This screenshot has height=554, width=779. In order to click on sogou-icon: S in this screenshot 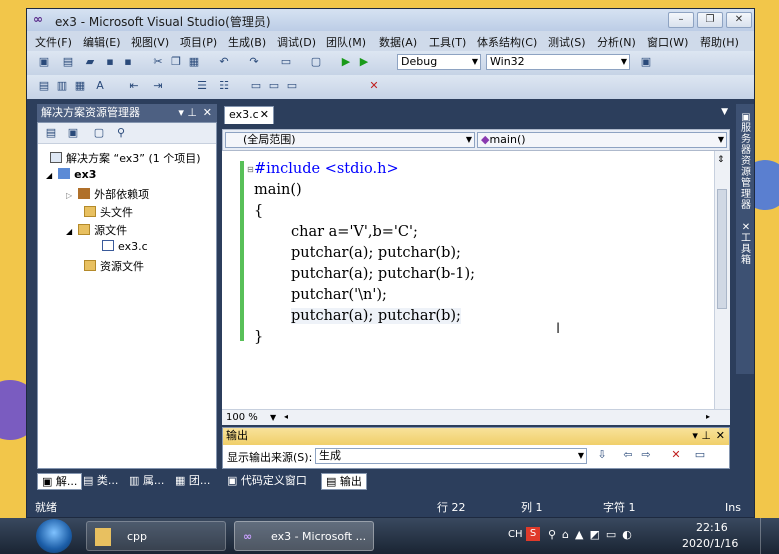, I will do `click(533, 534)`.